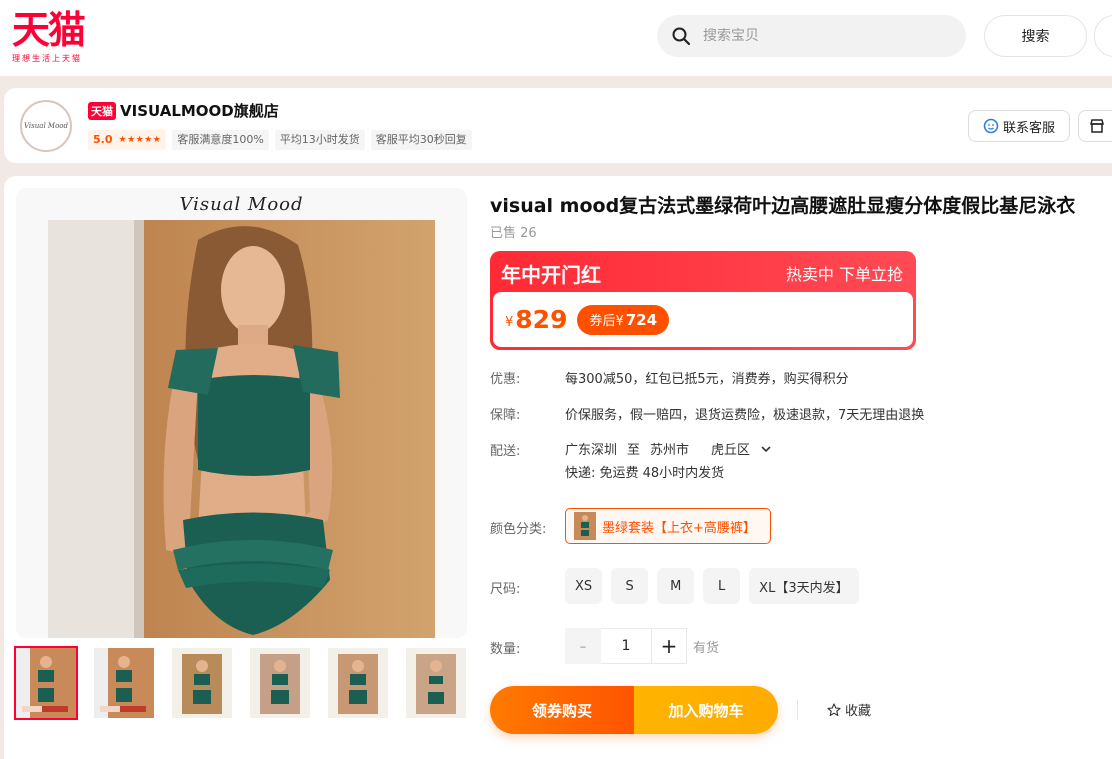 The height and width of the screenshot is (759, 1112). Describe the element at coordinates (505, 589) in the screenshot. I see `size-label: 尺码:` at that location.